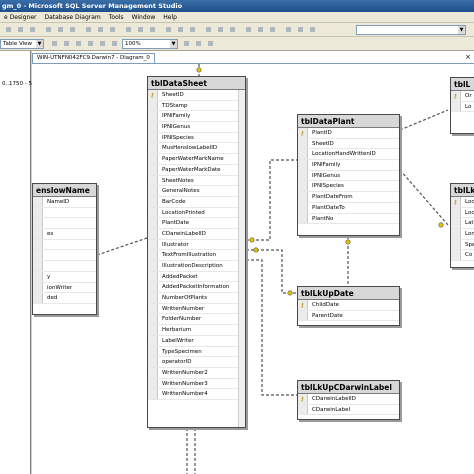  What do you see at coordinates (196, 223) in the screenshot?
I see `table-column-row: PlantDate` at bounding box center [196, 223].